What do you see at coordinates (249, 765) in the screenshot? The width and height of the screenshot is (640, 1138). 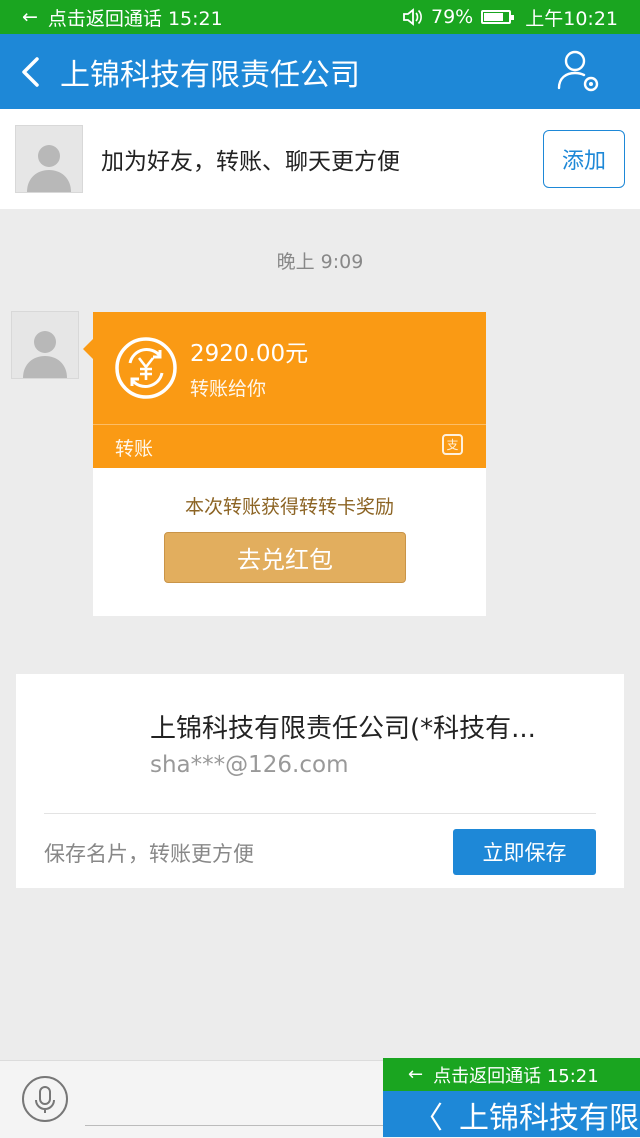 I see `contact-email: sha***@126.com` at bounding box center [249, 765].